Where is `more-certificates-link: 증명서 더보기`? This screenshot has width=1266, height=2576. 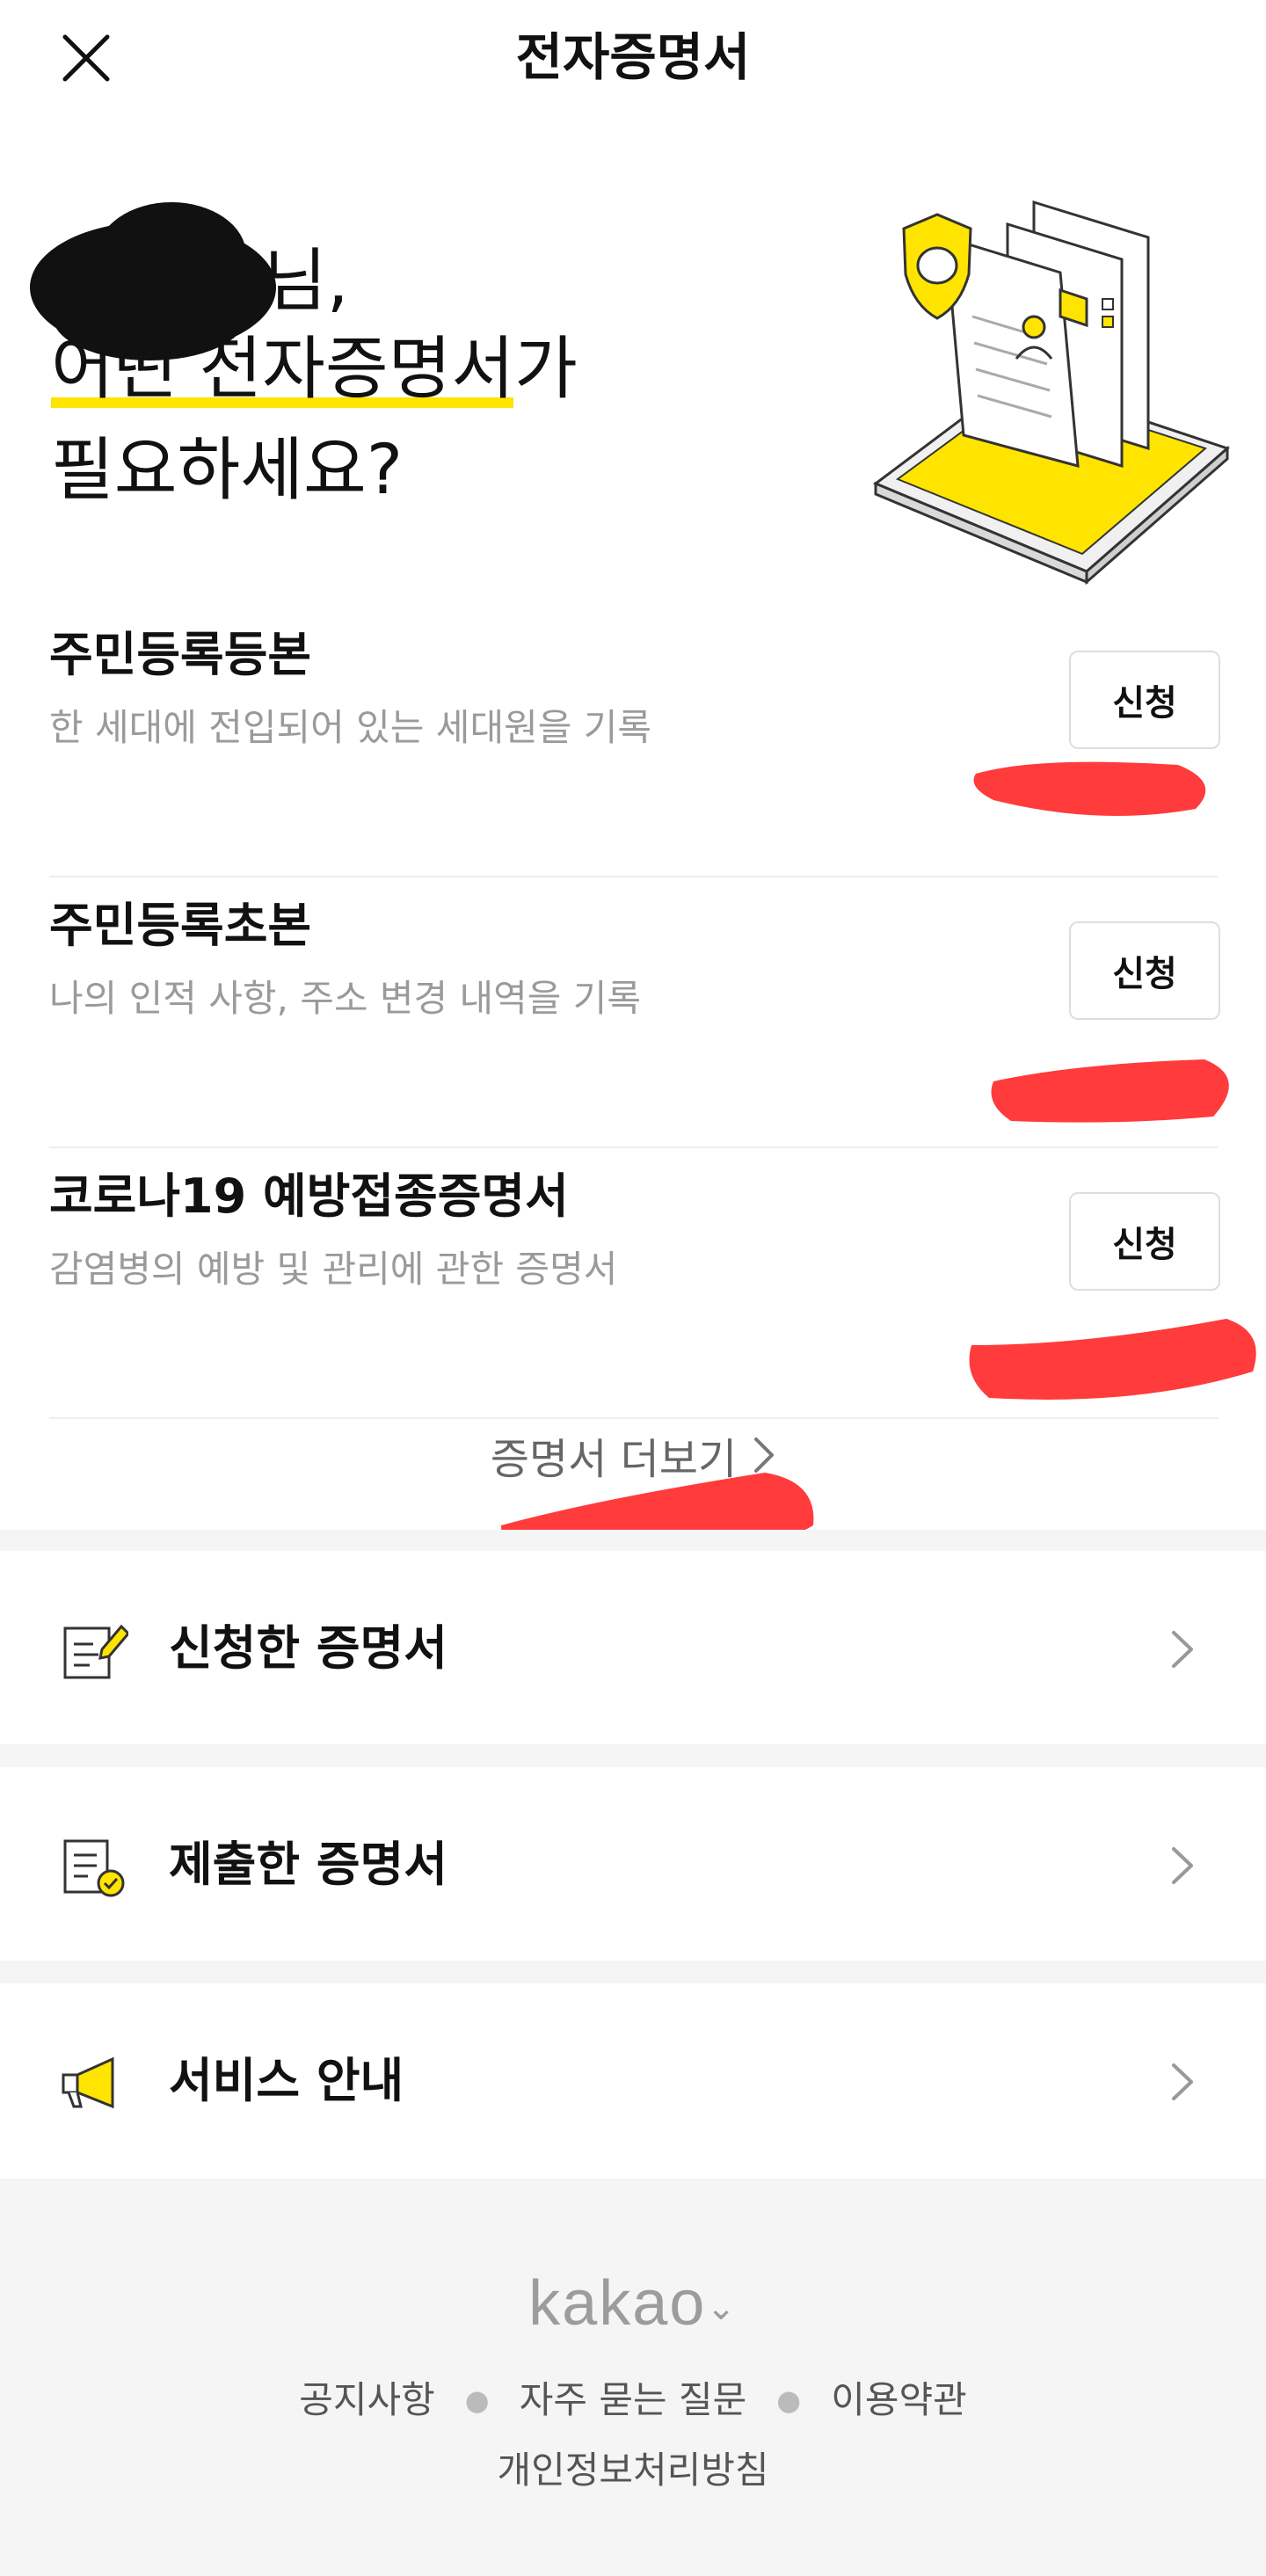 more-certificates-link: 증명서 더보기 is located at coordinates (633, 1455).